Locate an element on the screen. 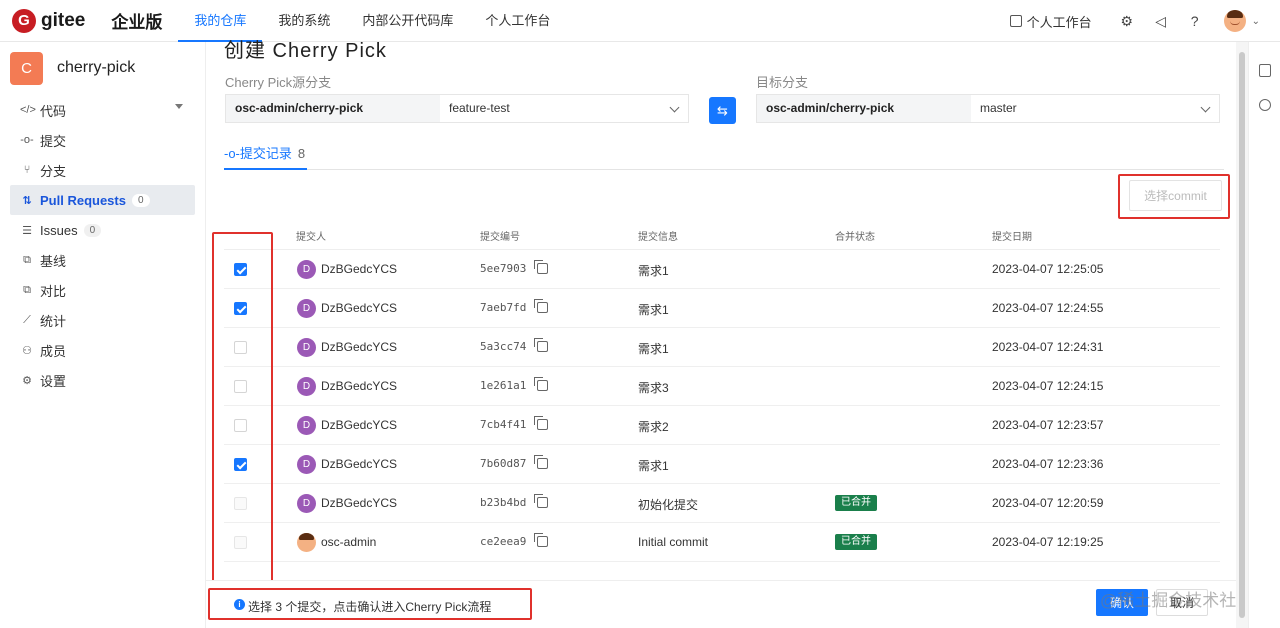 The height and width of the screenshot is (628, 1280). source-branch-value: feature-test is located at coordinates (479, 108).